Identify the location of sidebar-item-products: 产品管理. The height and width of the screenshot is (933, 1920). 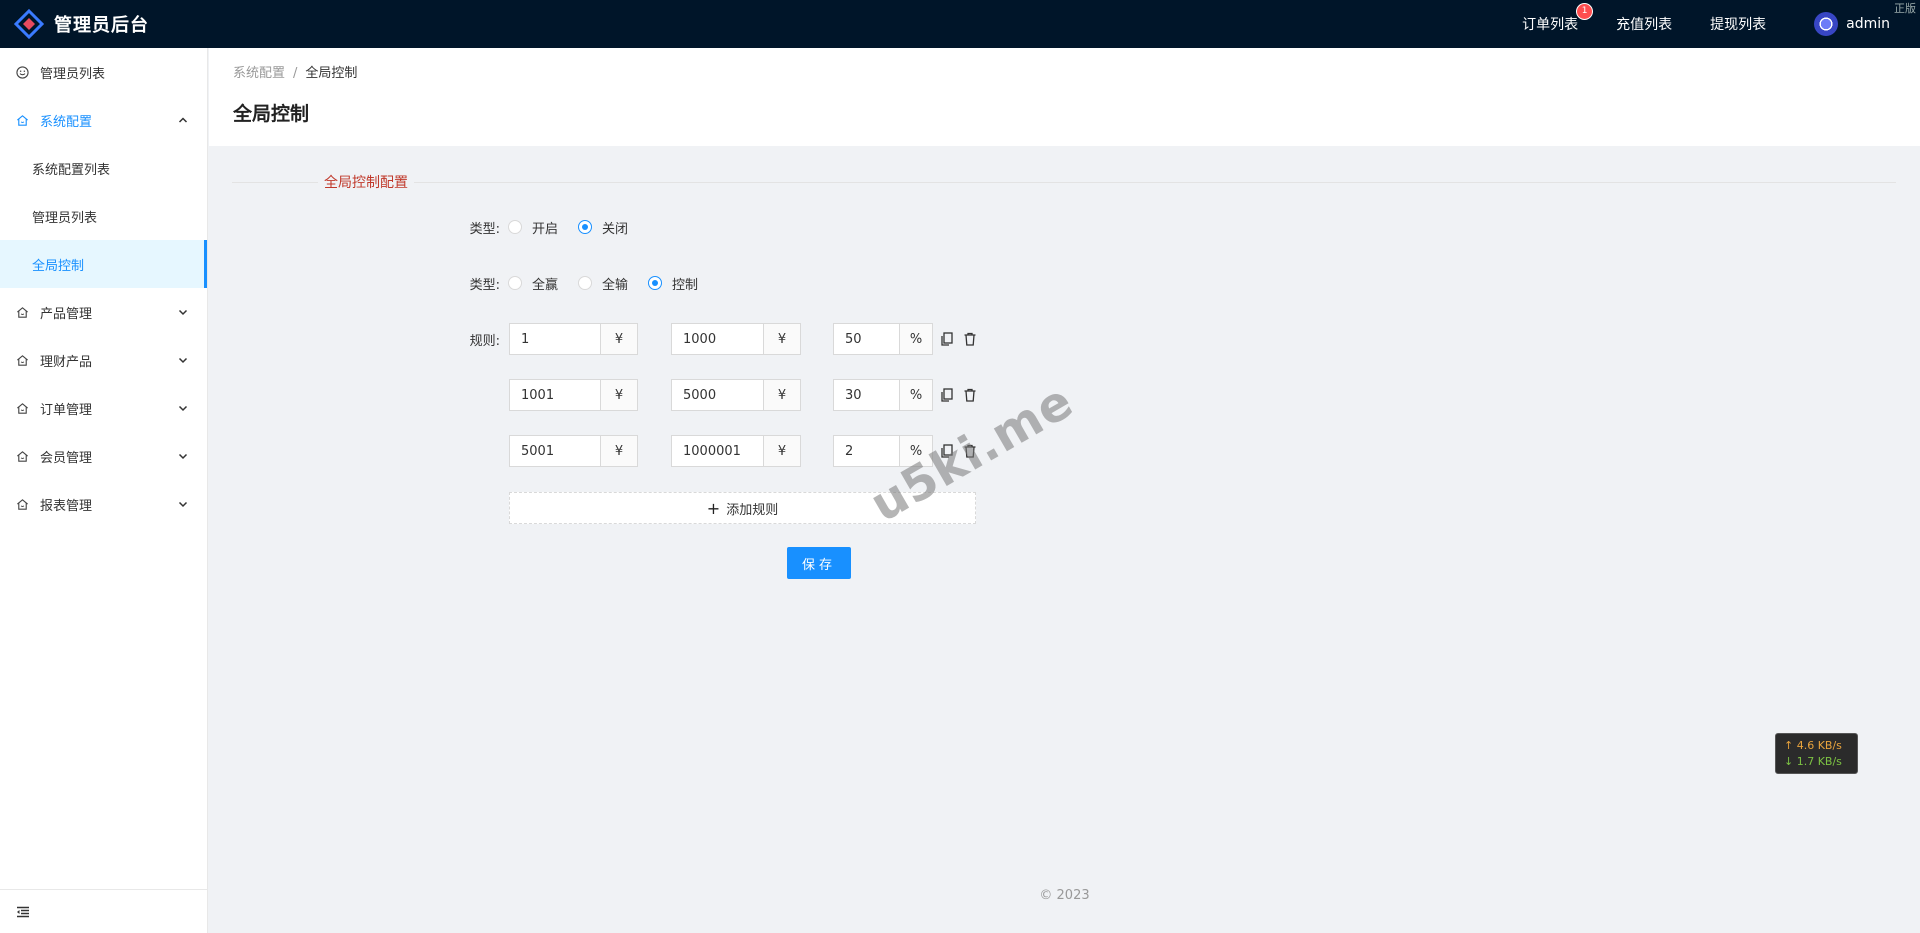
(103, 312).